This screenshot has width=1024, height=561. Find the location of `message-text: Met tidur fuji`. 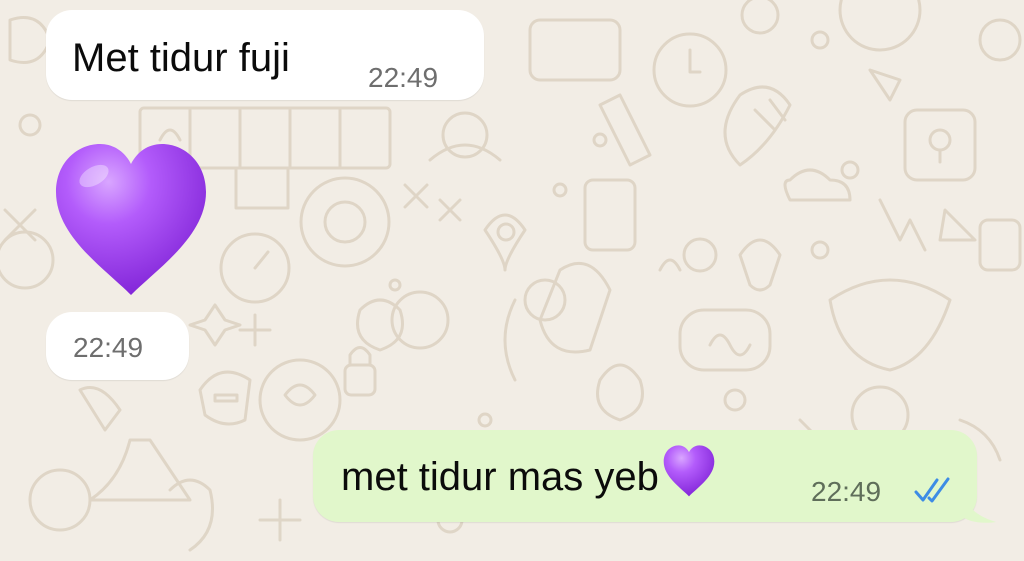

message-text: Met tidur fuji is located at coordinates (181, 58).